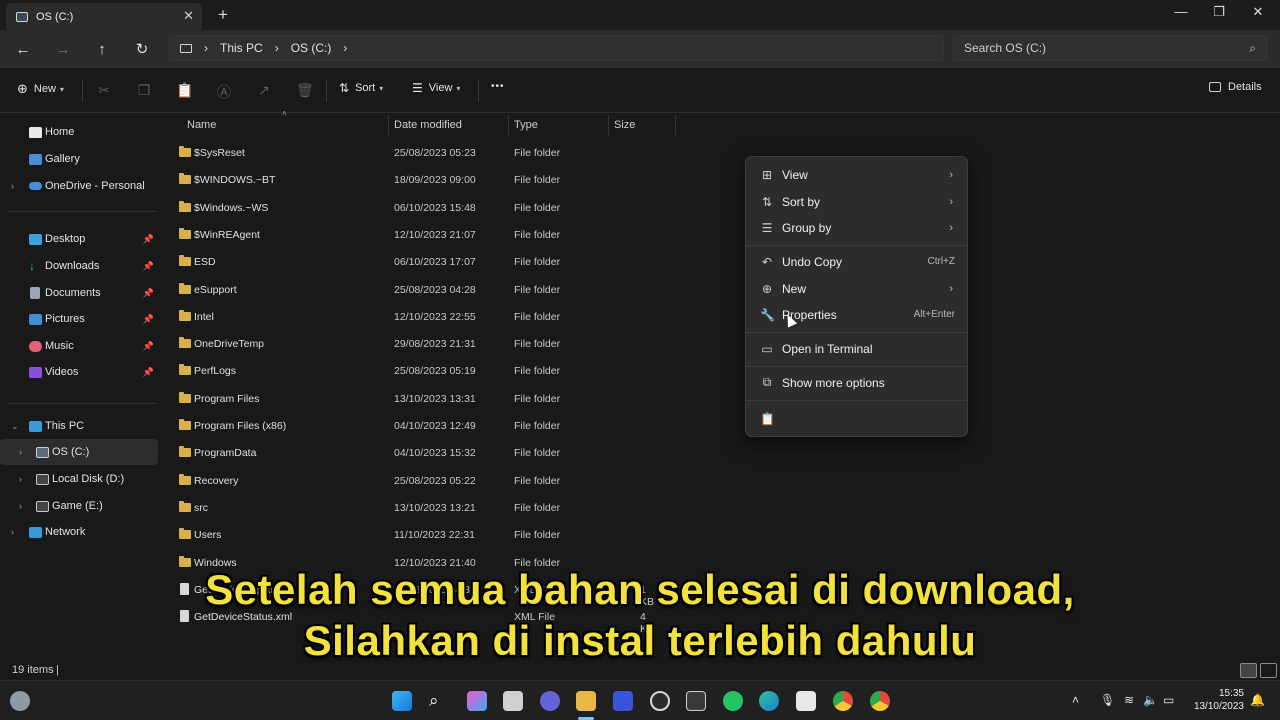 Image resolution: width=1280 pixels, height=720 pixels. Describe the element at coordinates (624, 125) in the screenshot. I see `column-header-size: Size` at that location.